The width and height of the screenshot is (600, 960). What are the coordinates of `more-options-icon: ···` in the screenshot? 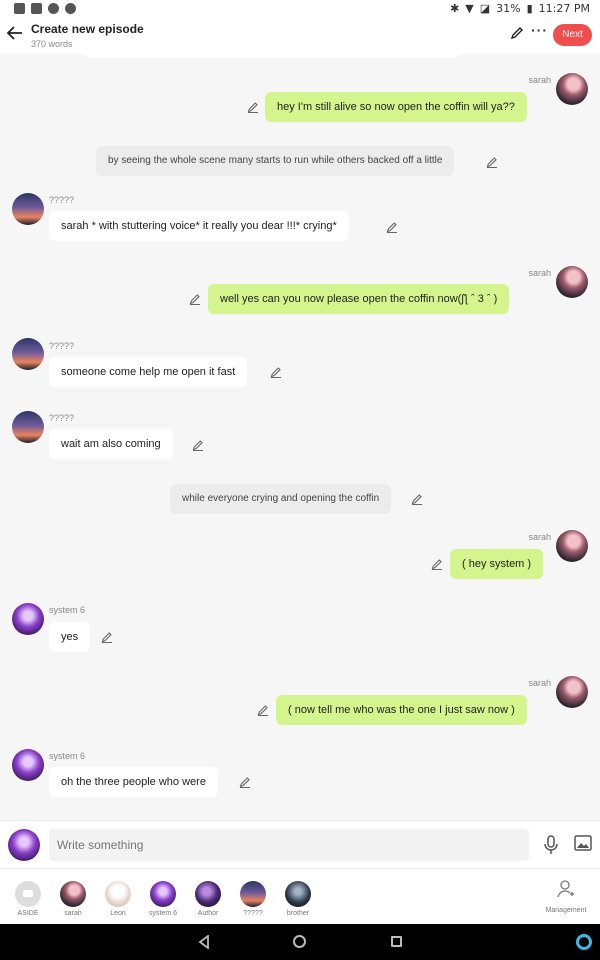 It's located at (539, 30).